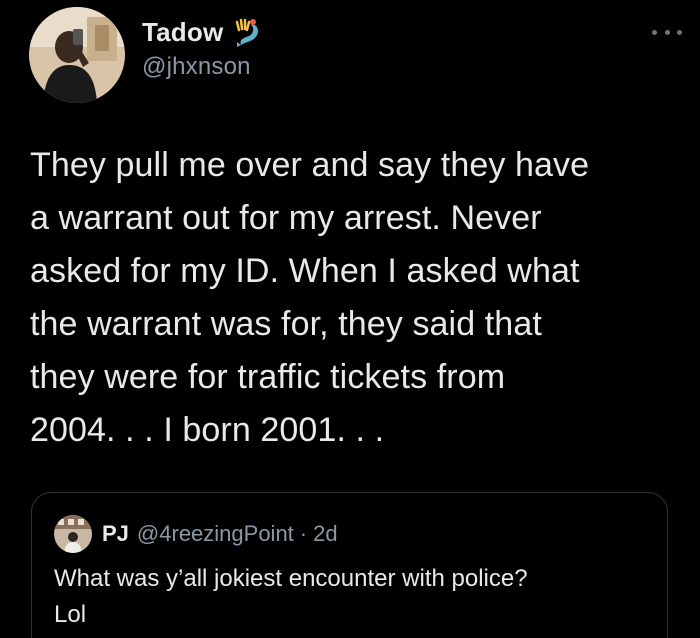 Image resolution: width=700 pixels, height=638 pixels. I want to click on author-display-name: Tadow, so click(182, 32).